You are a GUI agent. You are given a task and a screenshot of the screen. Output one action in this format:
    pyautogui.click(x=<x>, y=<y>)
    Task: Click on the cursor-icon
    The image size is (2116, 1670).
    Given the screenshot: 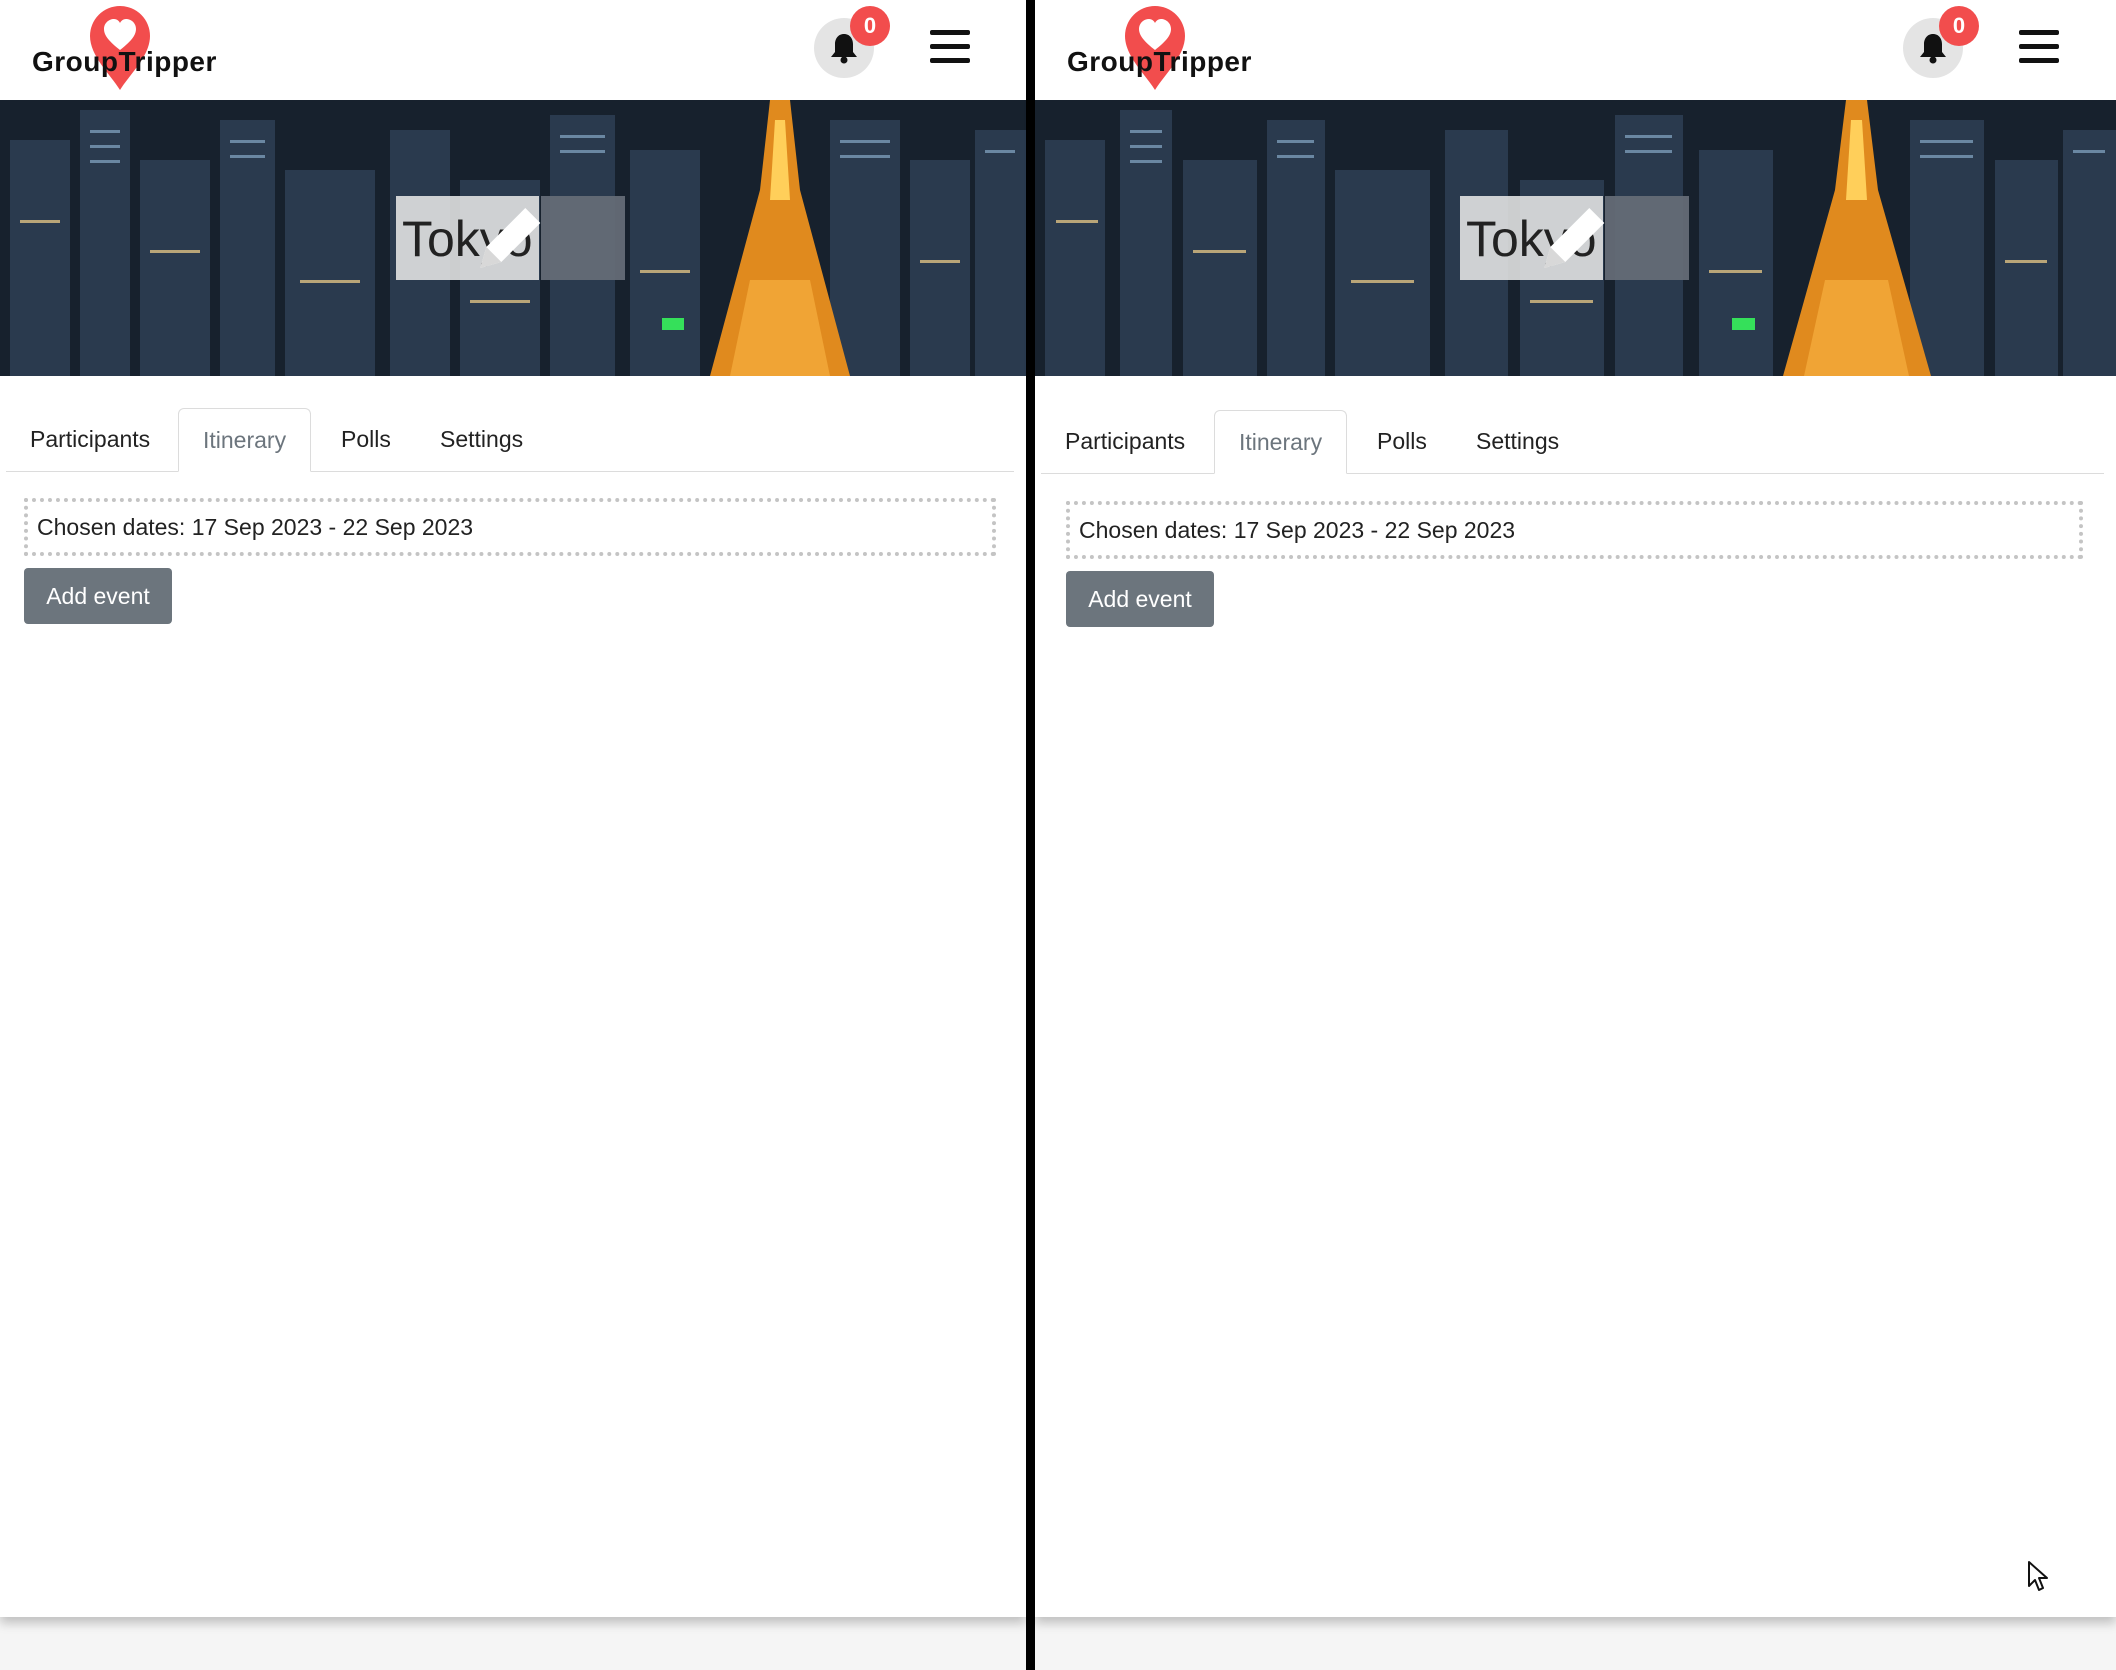 What is the action you would take?
    pyautogui.click(x=2038, y=1576)
    